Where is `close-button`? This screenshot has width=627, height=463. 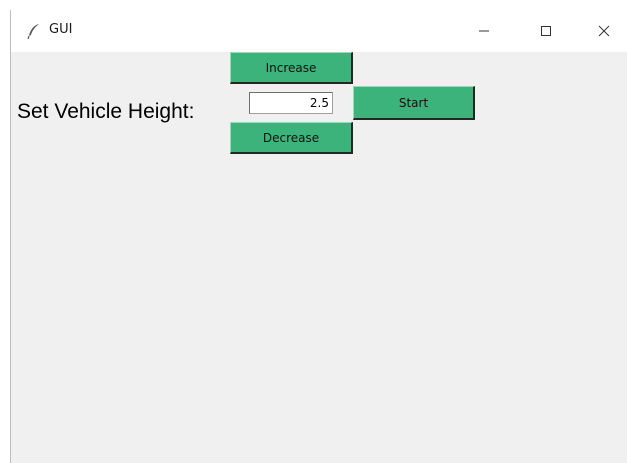 close-button is located at coordinates (604, 31).